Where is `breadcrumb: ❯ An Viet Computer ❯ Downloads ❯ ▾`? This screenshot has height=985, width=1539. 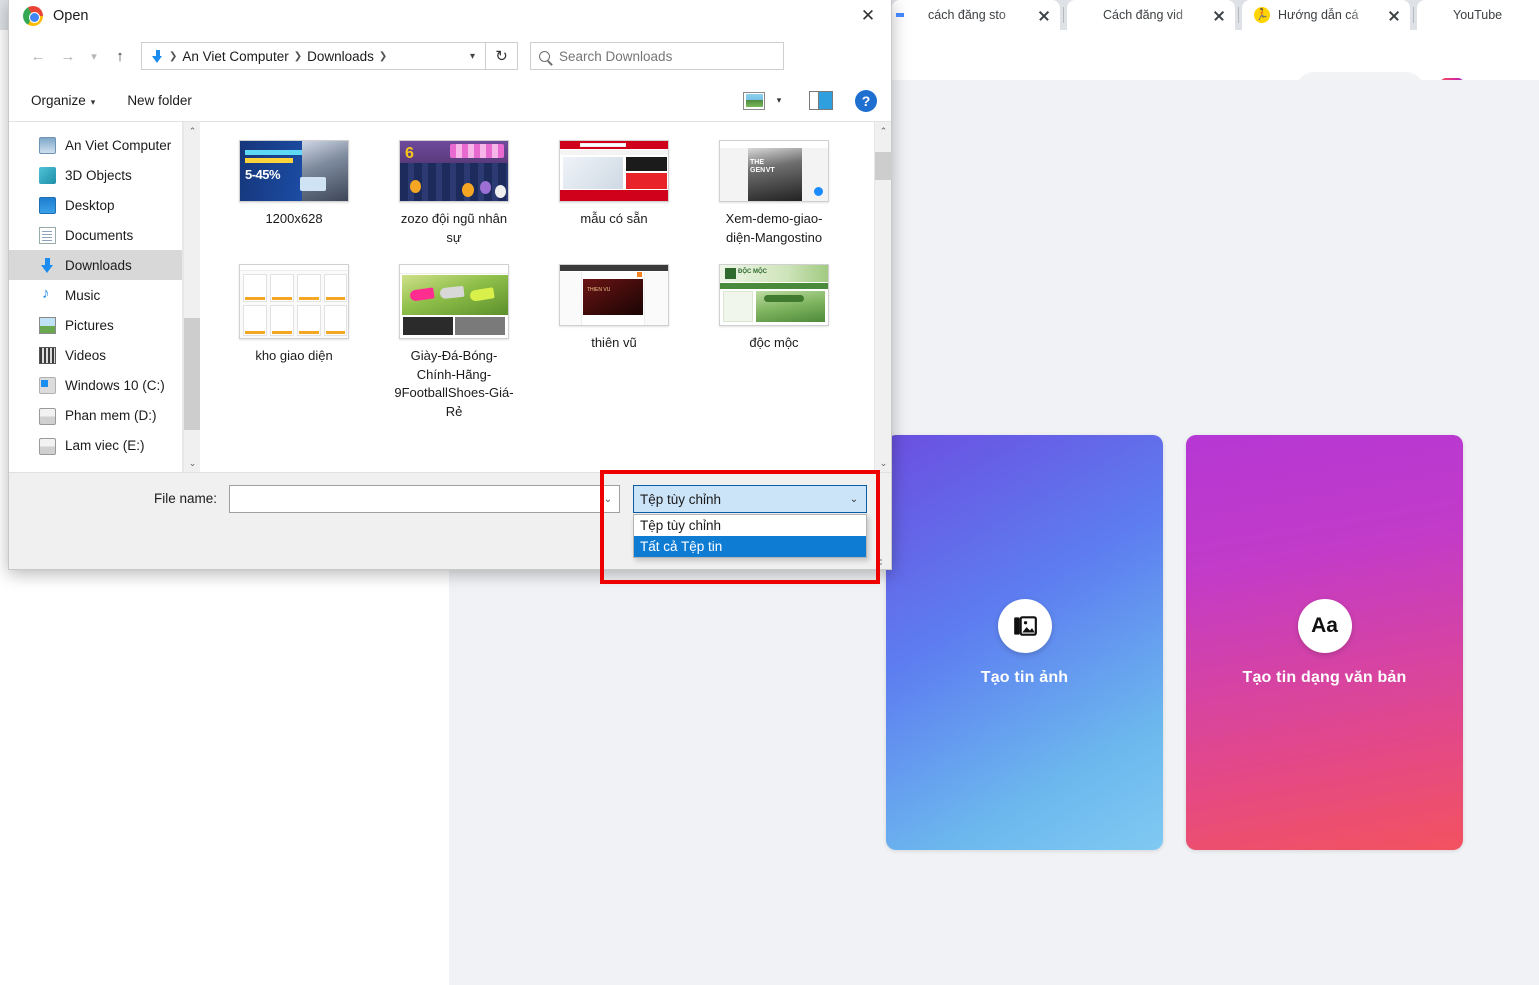 breadcrumb: ❯ An Viet Computer ❯ Downloads ❯ ▾ is located at coordinates (313, 56).